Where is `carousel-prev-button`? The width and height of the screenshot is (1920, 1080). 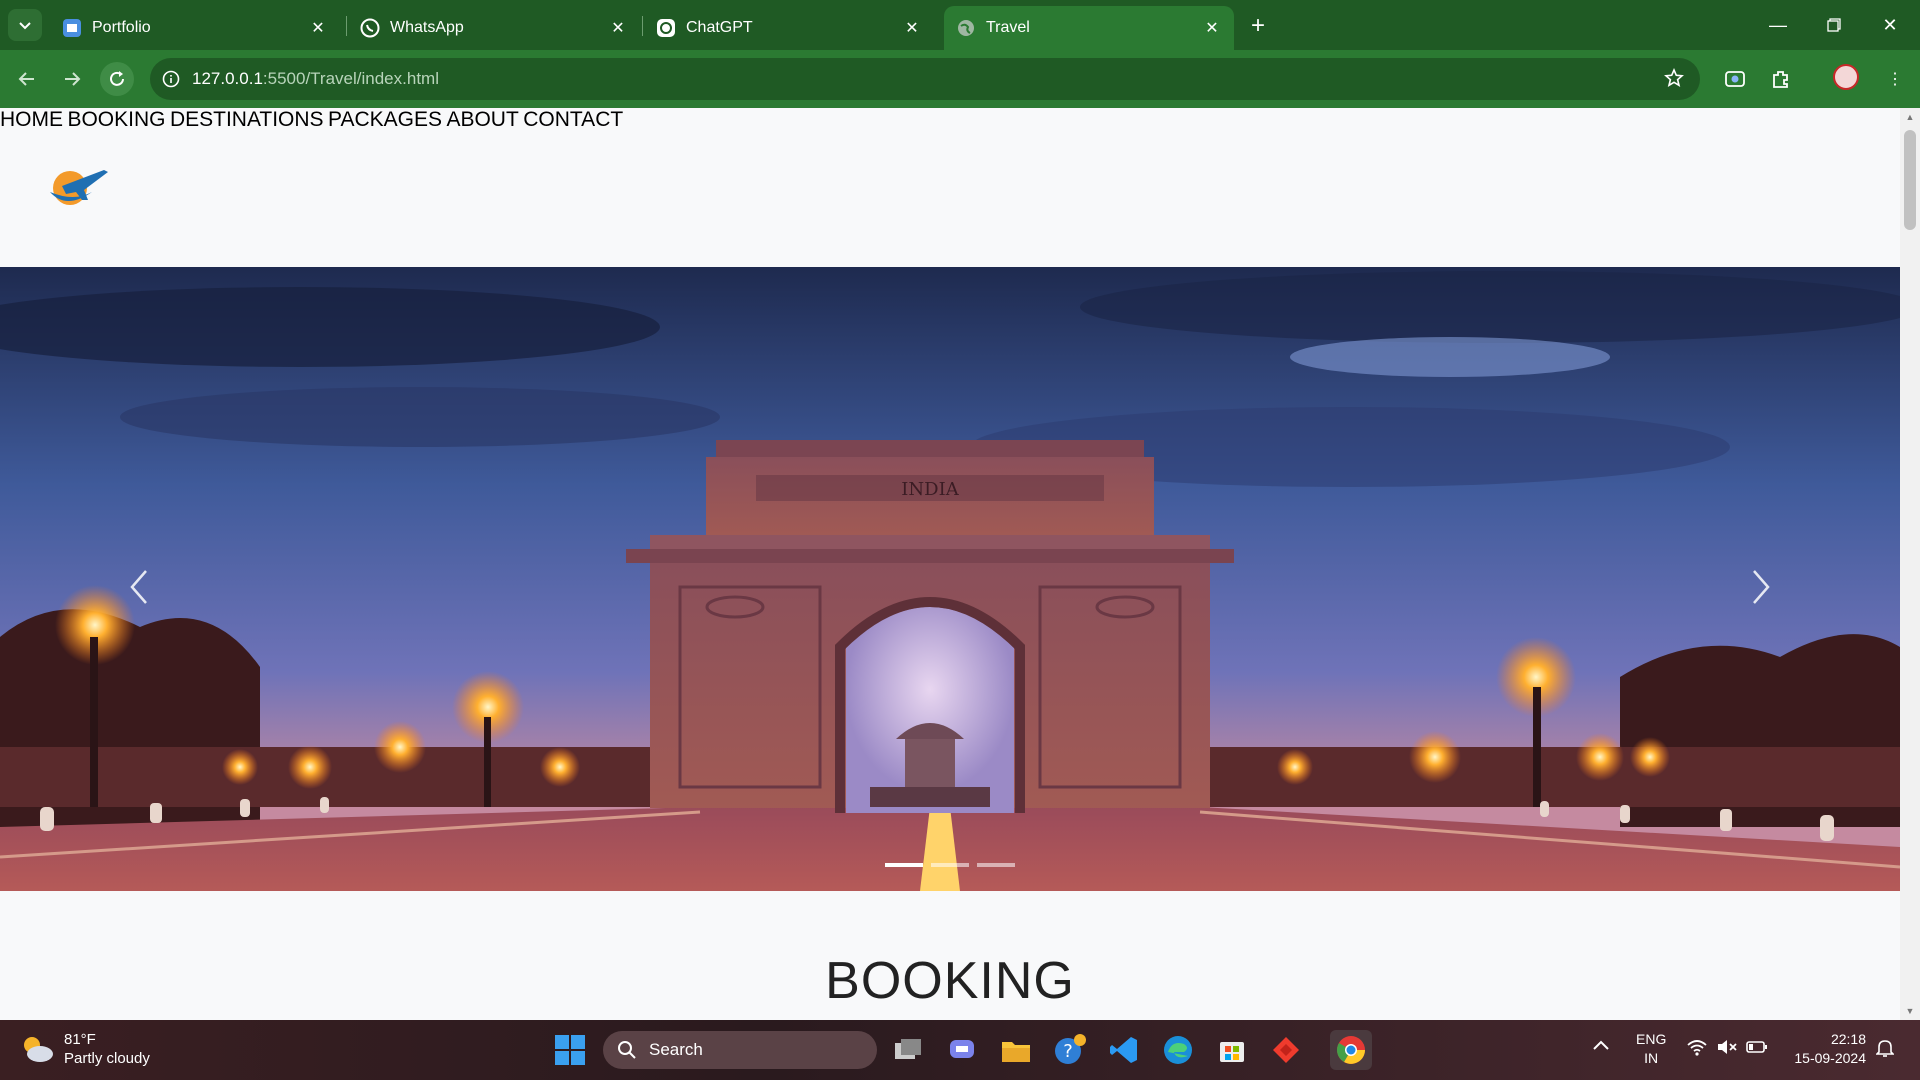
carousel-prev-button is located at coordinates (140, 587).